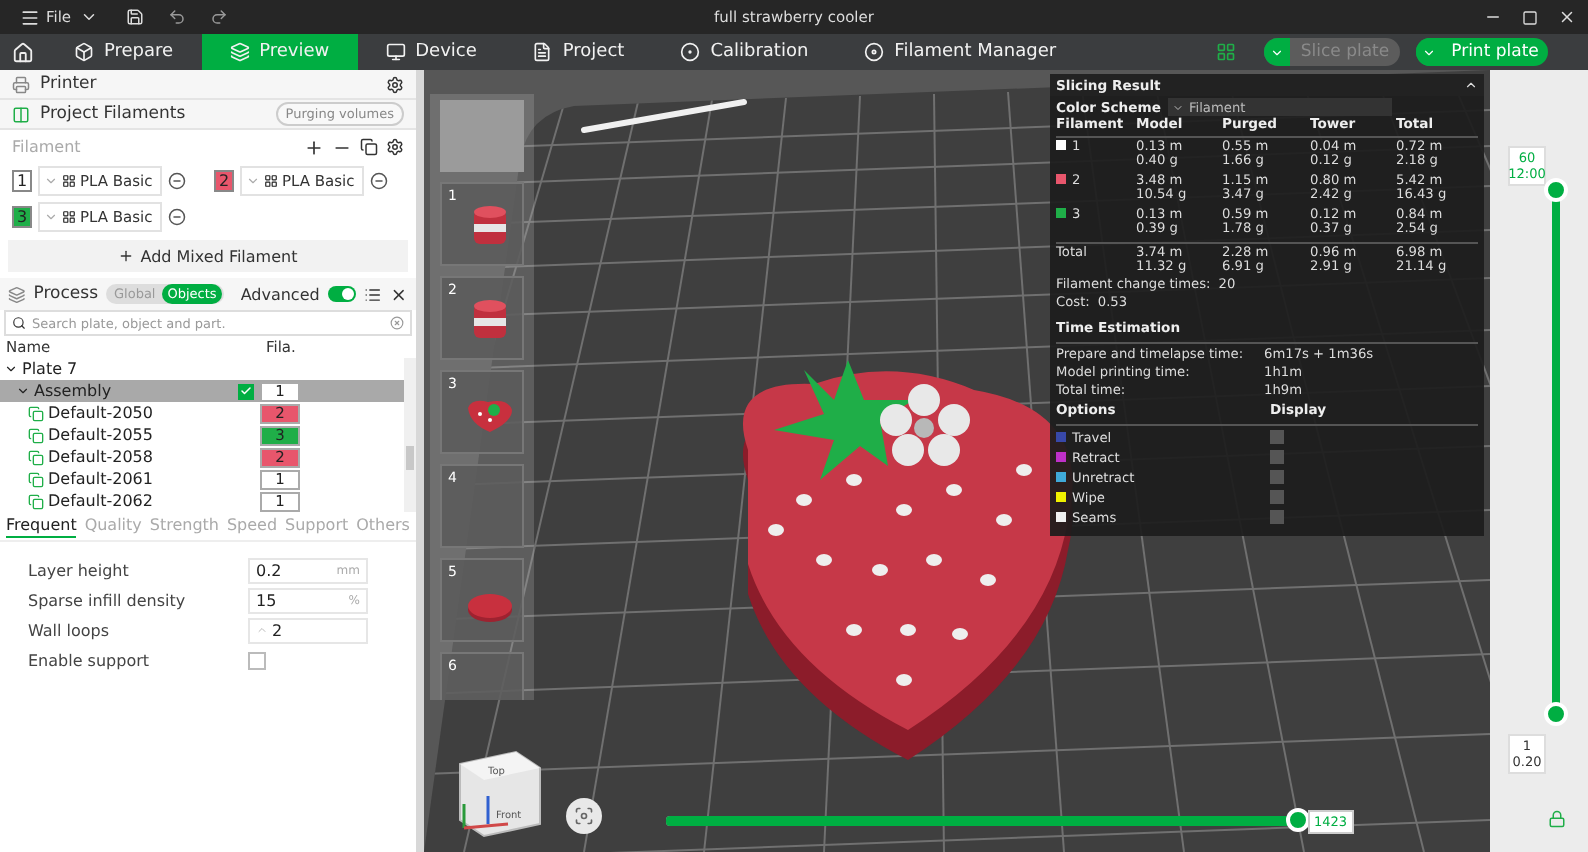  I want to click on filament-icon, so click(21, 114).